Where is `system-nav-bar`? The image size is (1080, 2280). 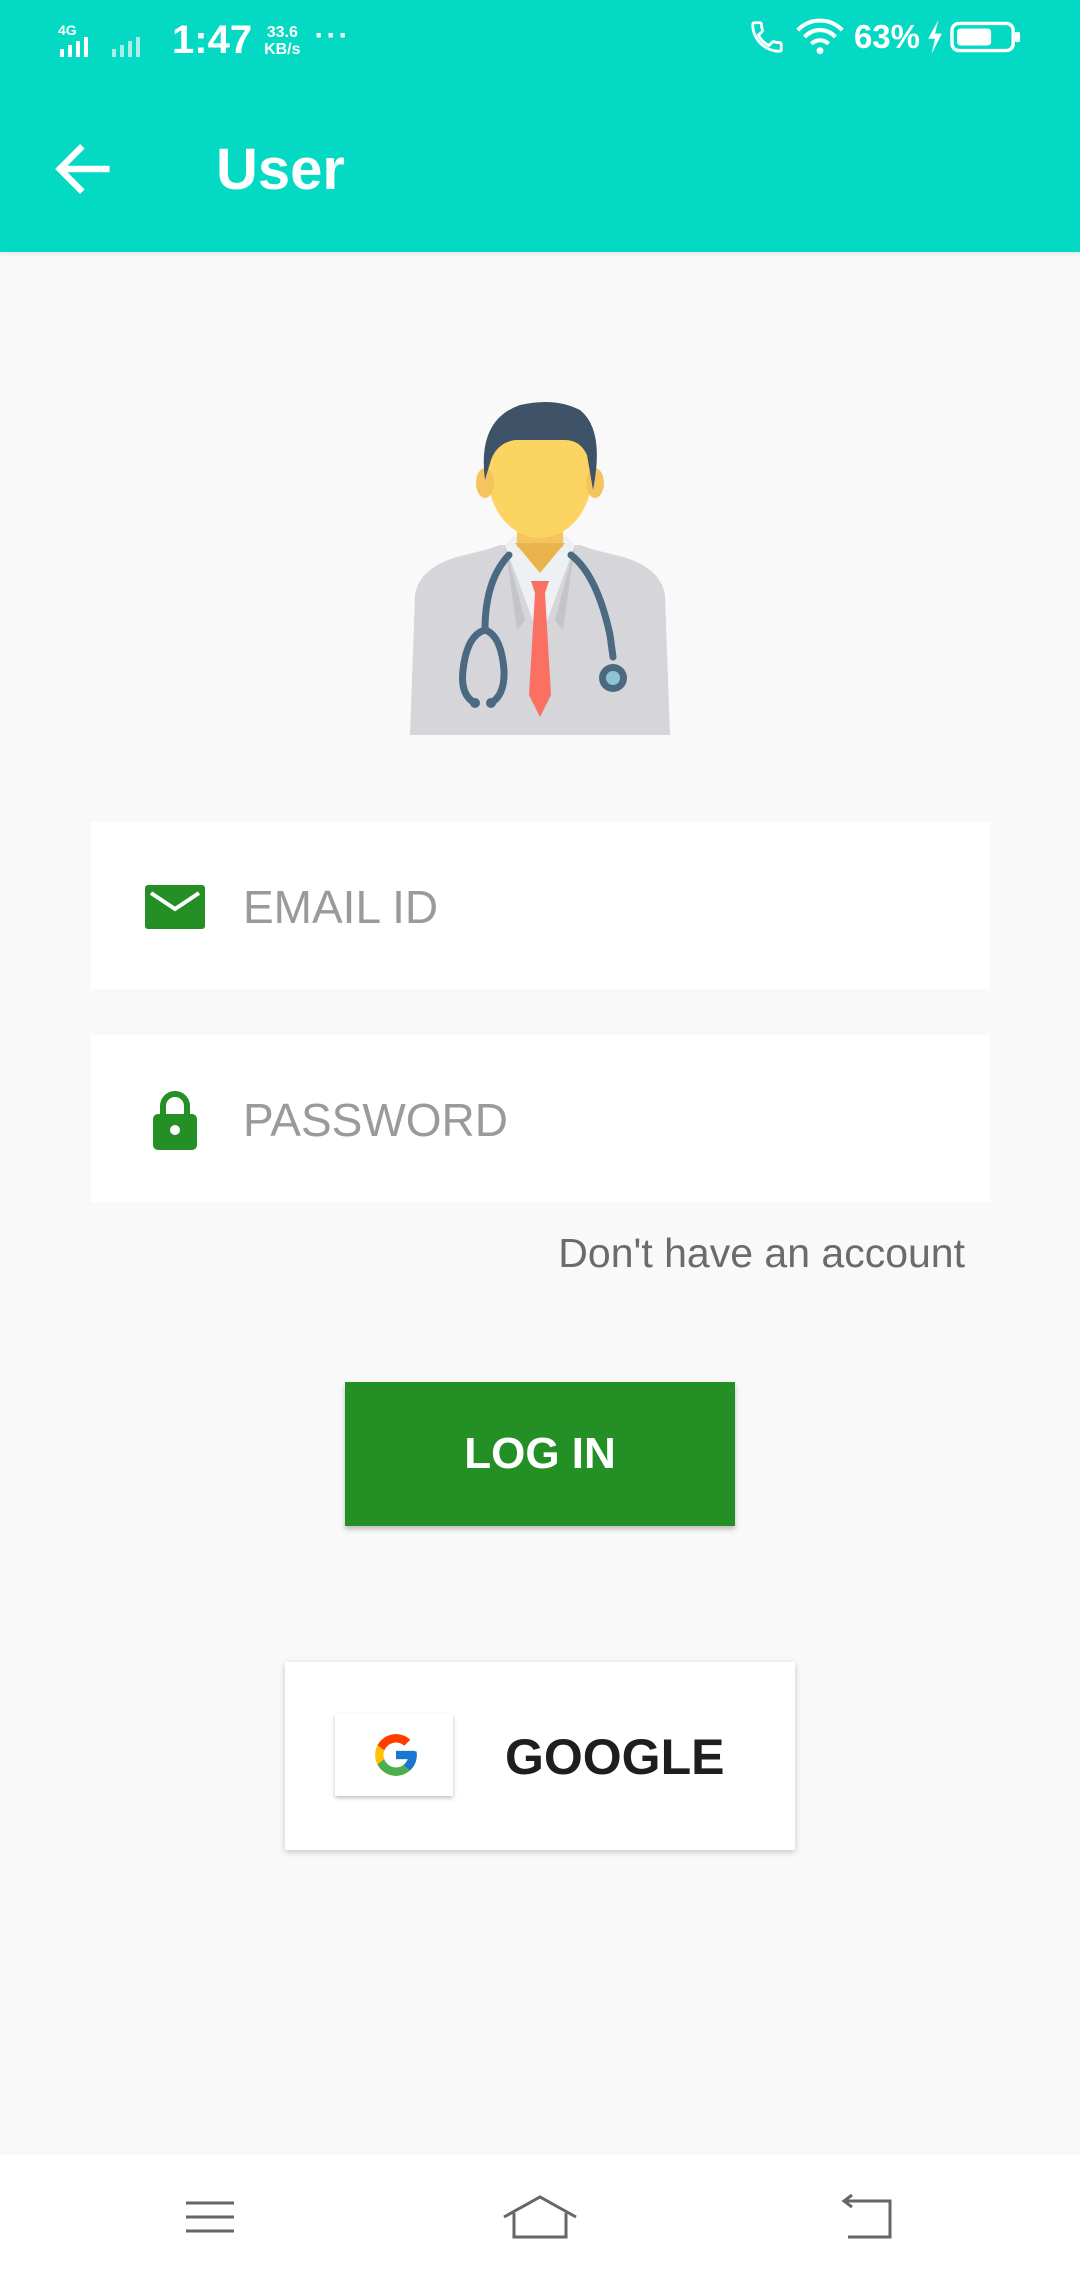 system-nav-bar is located at coordinates (540, 2217).